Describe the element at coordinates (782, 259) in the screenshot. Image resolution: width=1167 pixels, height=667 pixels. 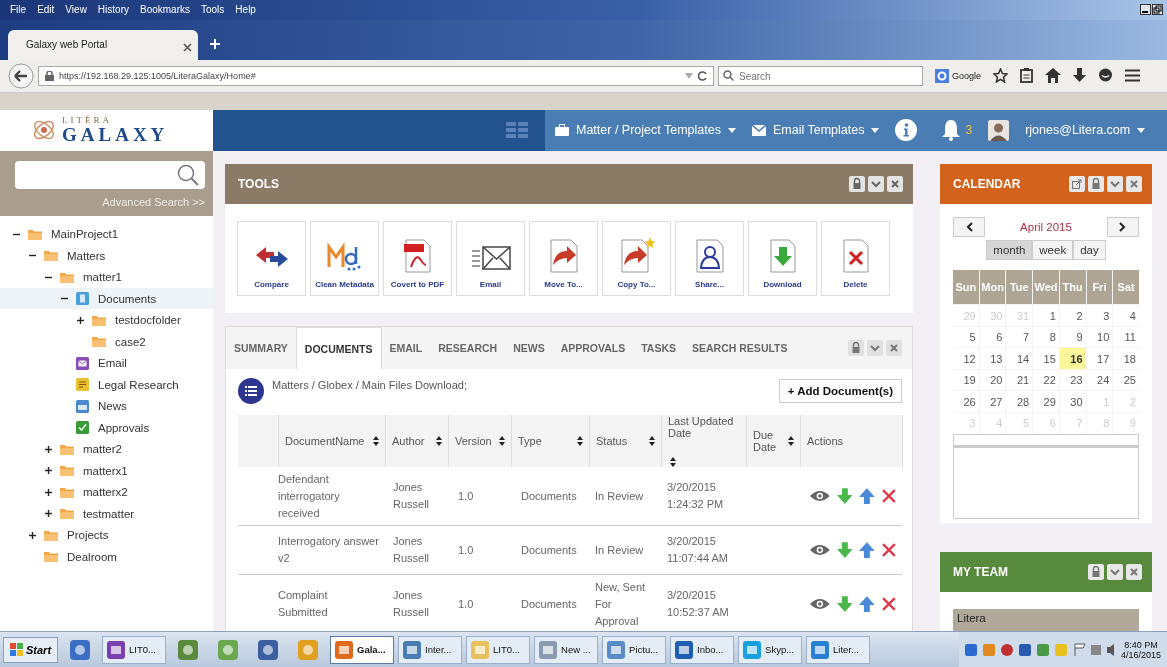
I see `tool-button: Download` at that location.